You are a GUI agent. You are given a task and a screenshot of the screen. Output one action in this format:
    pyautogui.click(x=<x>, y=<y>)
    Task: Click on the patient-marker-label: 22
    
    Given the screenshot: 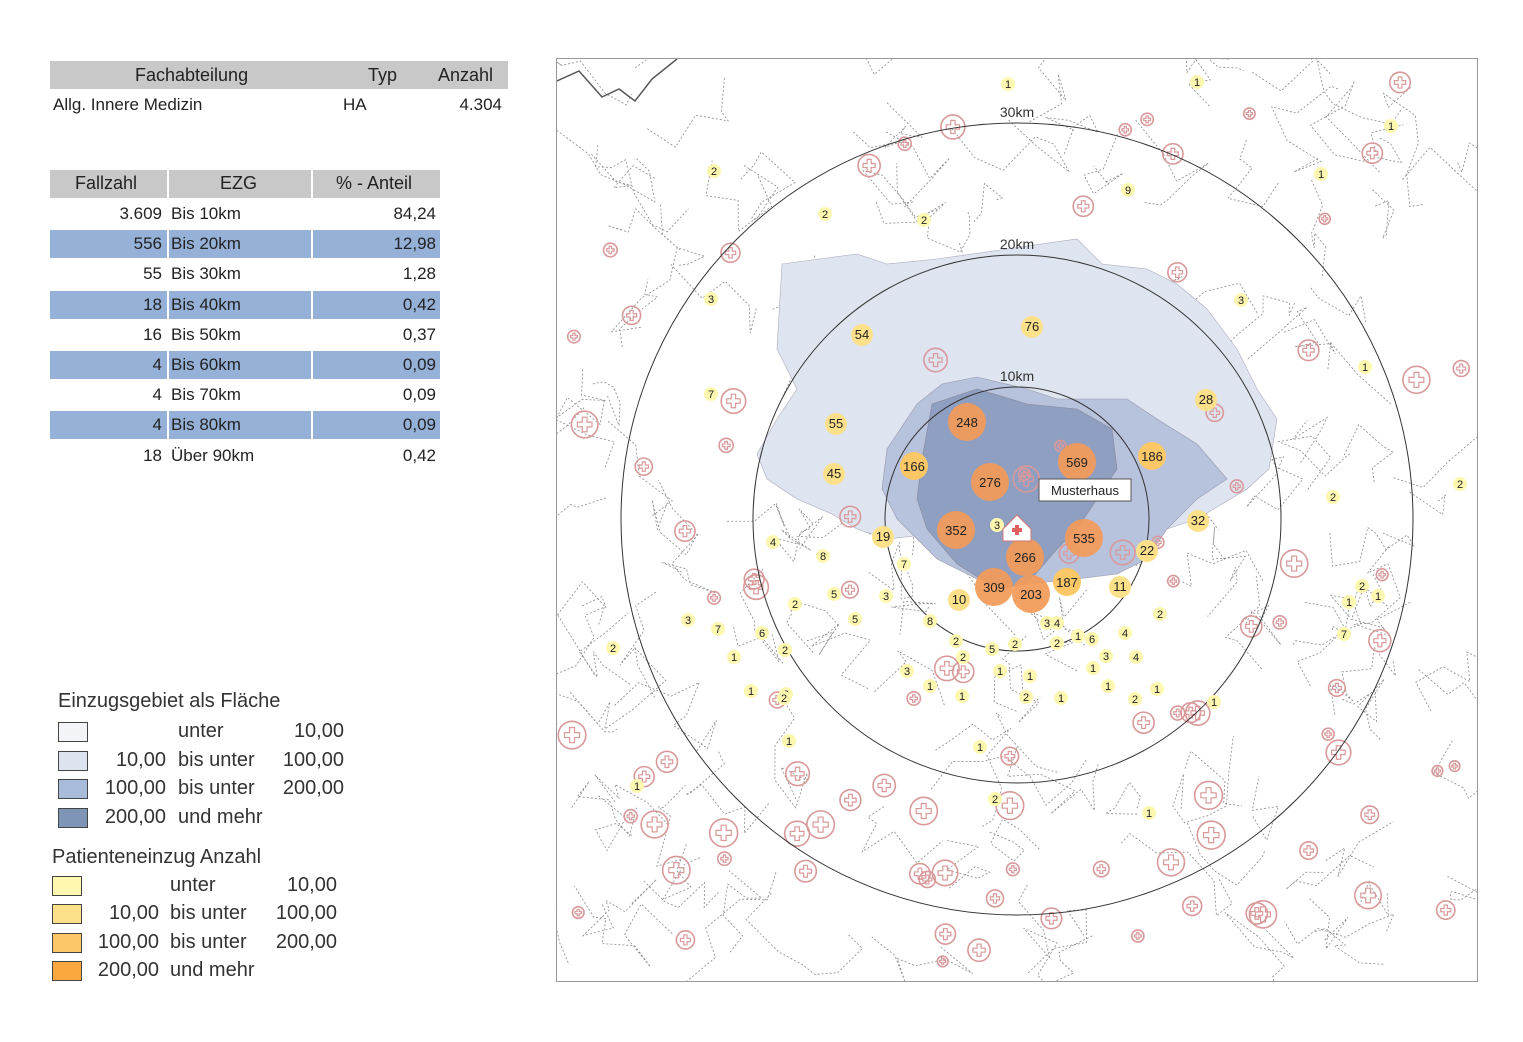 What is the action you would take?
    pyautogui.click(x=1147, y=550)
    